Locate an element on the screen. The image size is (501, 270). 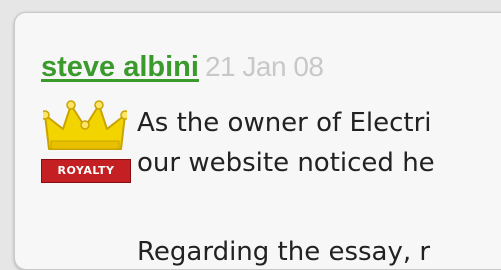
royalty-label: ROYALTY is located at coordinates (86, 171).